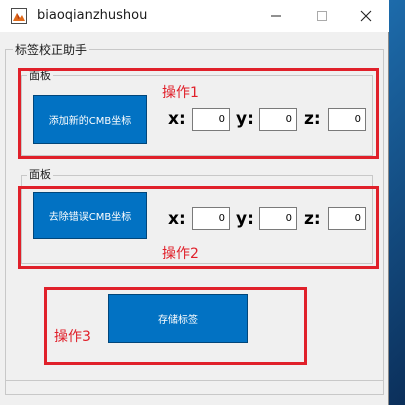  I want to click on window-title: biaoqianzhushou, so click(92, 15).